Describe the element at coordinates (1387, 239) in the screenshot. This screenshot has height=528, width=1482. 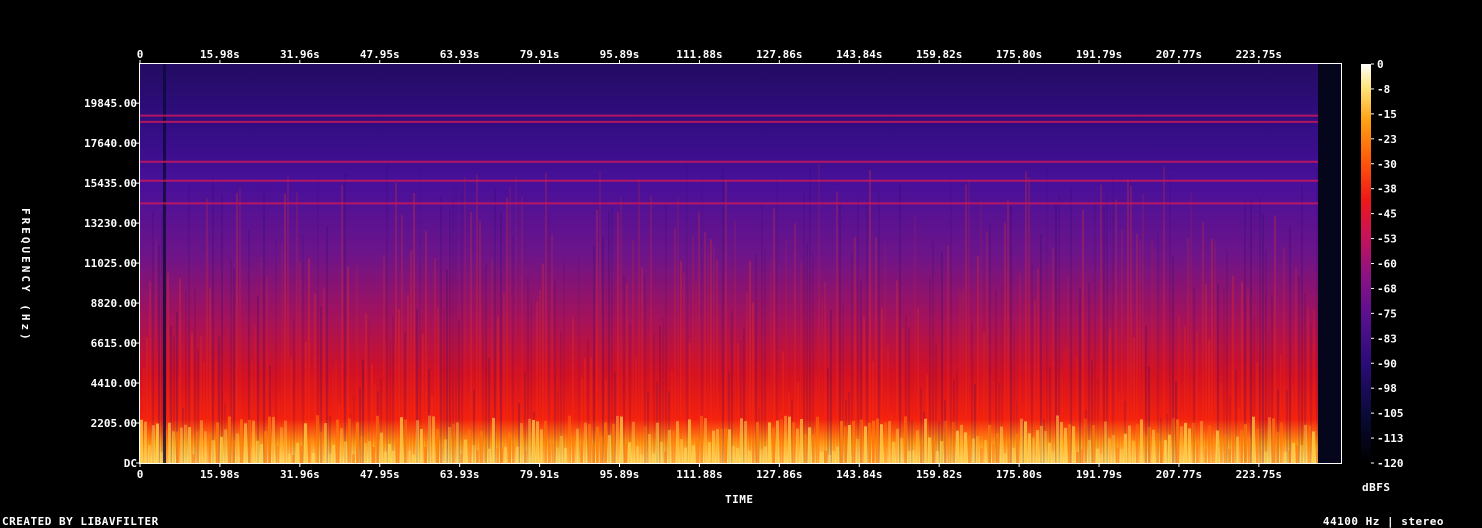
I see `colorbar-tick-label: -53` at that location.